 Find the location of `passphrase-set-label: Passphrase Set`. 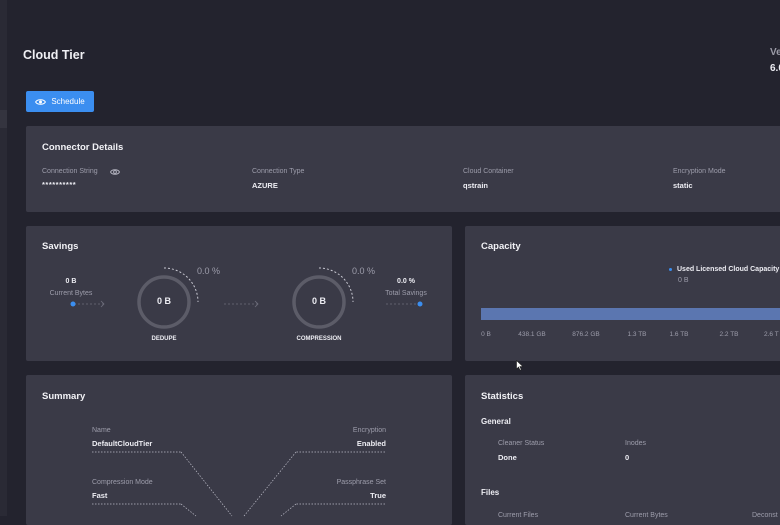

passphrase-set-label: Passphrase Set is located at coordinates (361, 482).